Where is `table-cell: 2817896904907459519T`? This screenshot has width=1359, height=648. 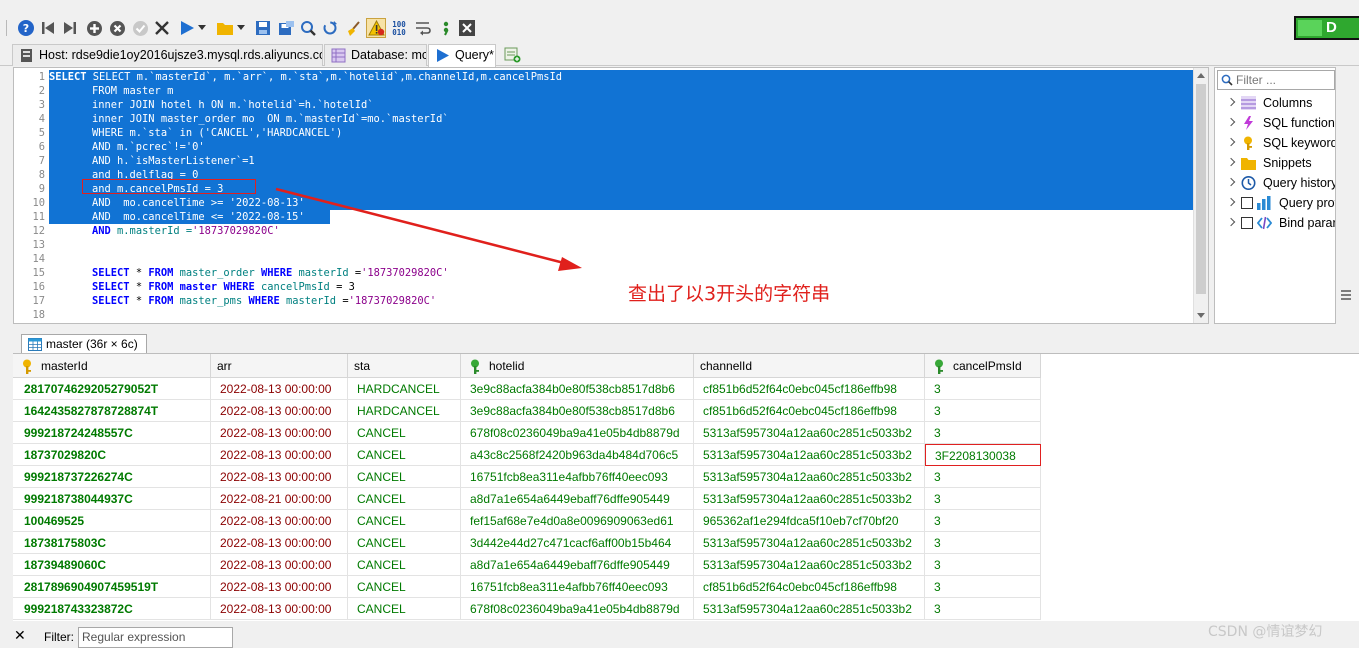
table-cell: 2817896904907459519T is located at coordinates (112, 587).